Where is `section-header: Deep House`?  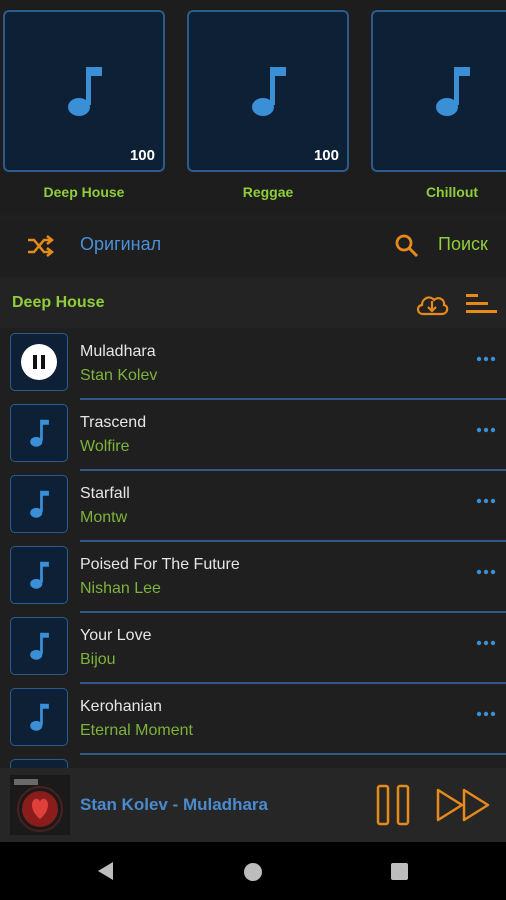
section-header: Deep House is located at coordinates (253, 303).